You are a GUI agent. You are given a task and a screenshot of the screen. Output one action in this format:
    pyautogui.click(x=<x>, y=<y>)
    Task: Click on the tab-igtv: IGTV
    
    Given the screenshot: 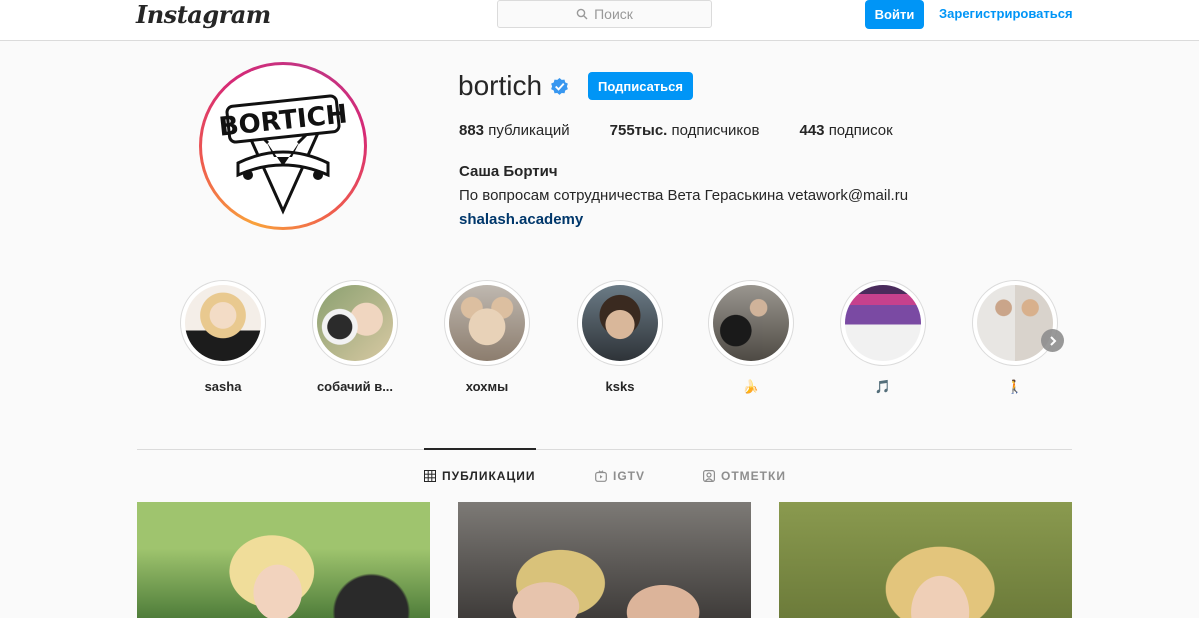 What is the action you would take?
    pyautogui.click(x=620, y=476)
    